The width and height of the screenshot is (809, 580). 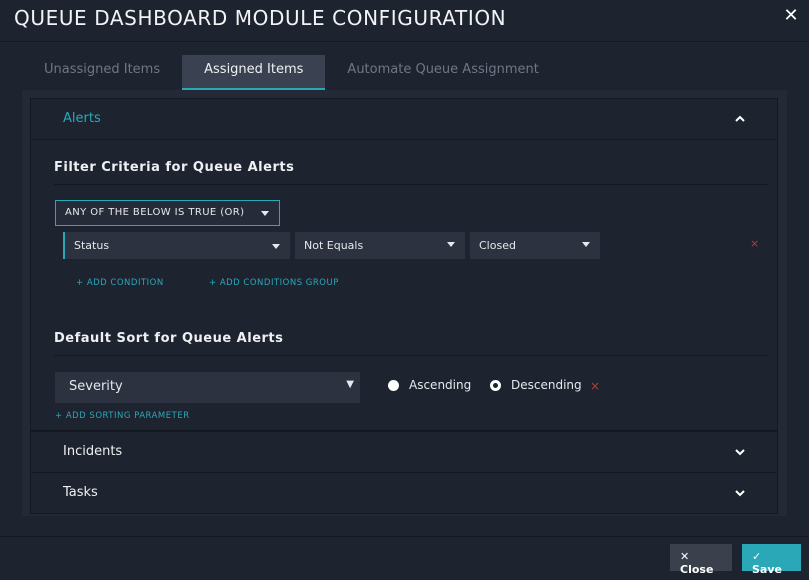 What do you see at coordinates (93, 451) in the screenshot?
I see `accordion-incidents-title: Incidents` at bounding box center [93, 451].